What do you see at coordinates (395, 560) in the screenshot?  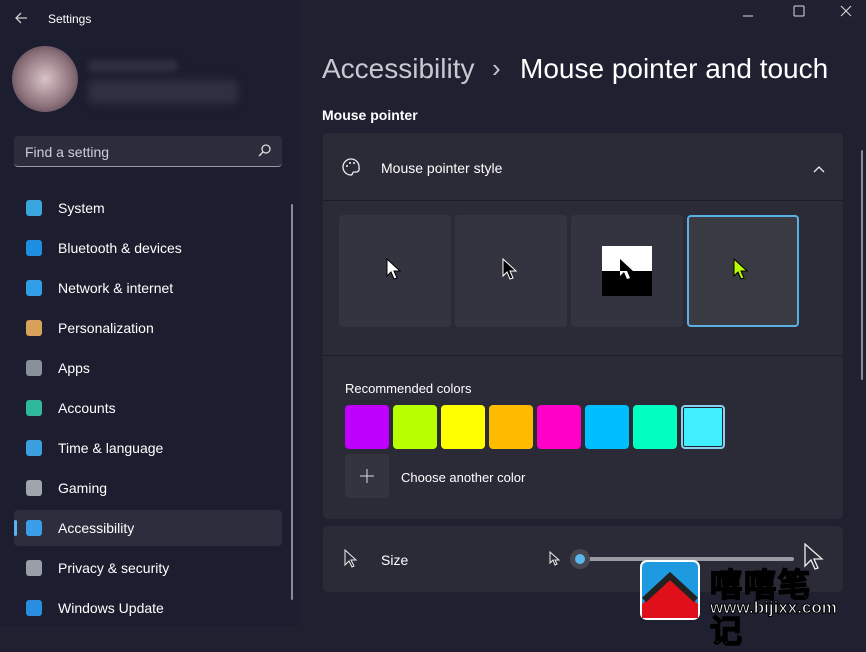 I see `size-label: Size` at bounding box center [395, 560].